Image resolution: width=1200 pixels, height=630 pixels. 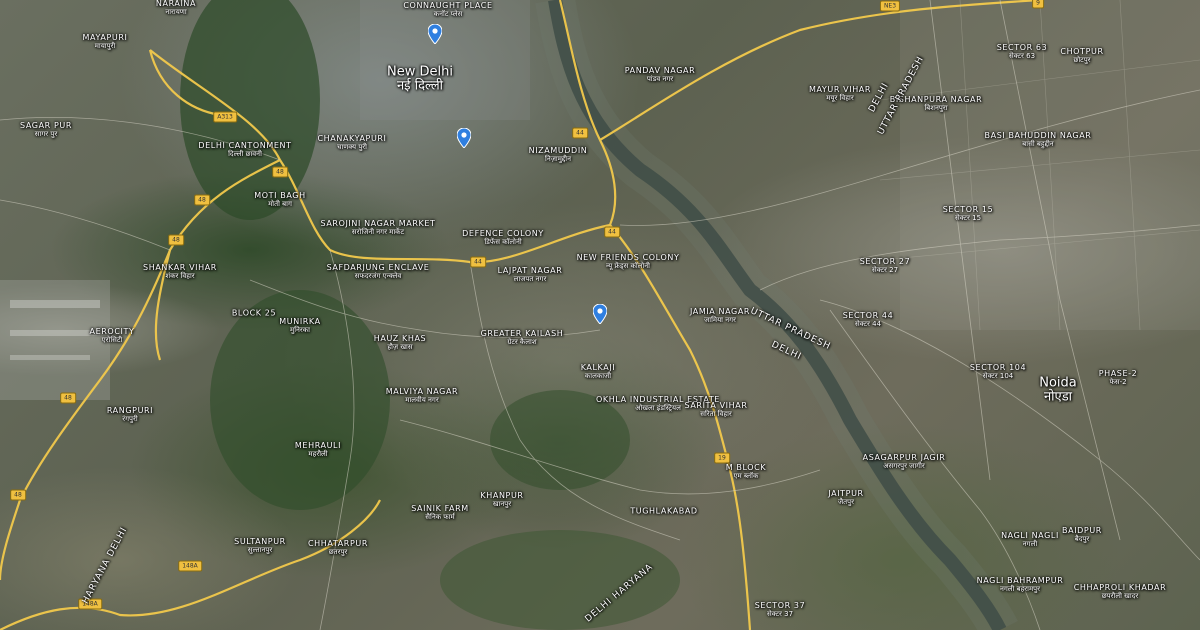 What do you see at coordinates (279, 199) in the screenshot?
I see `place-label: MOTI BAGH मोती बाग` at bounding box center [279, 199].